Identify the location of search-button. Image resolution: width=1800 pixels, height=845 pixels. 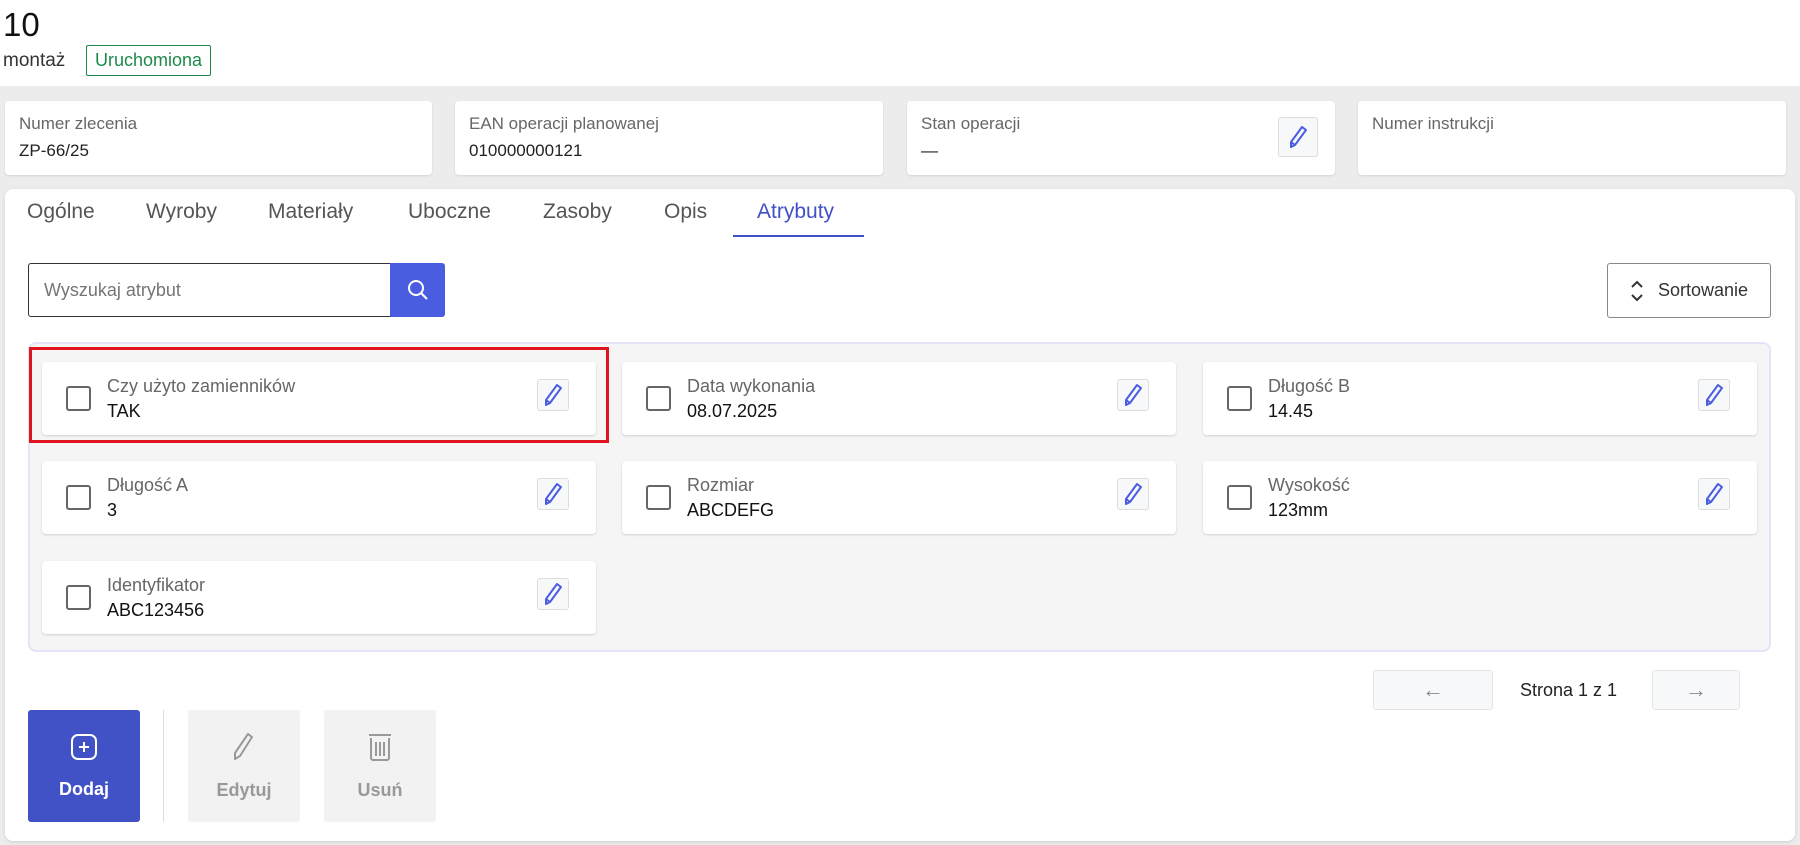
(417, 290).